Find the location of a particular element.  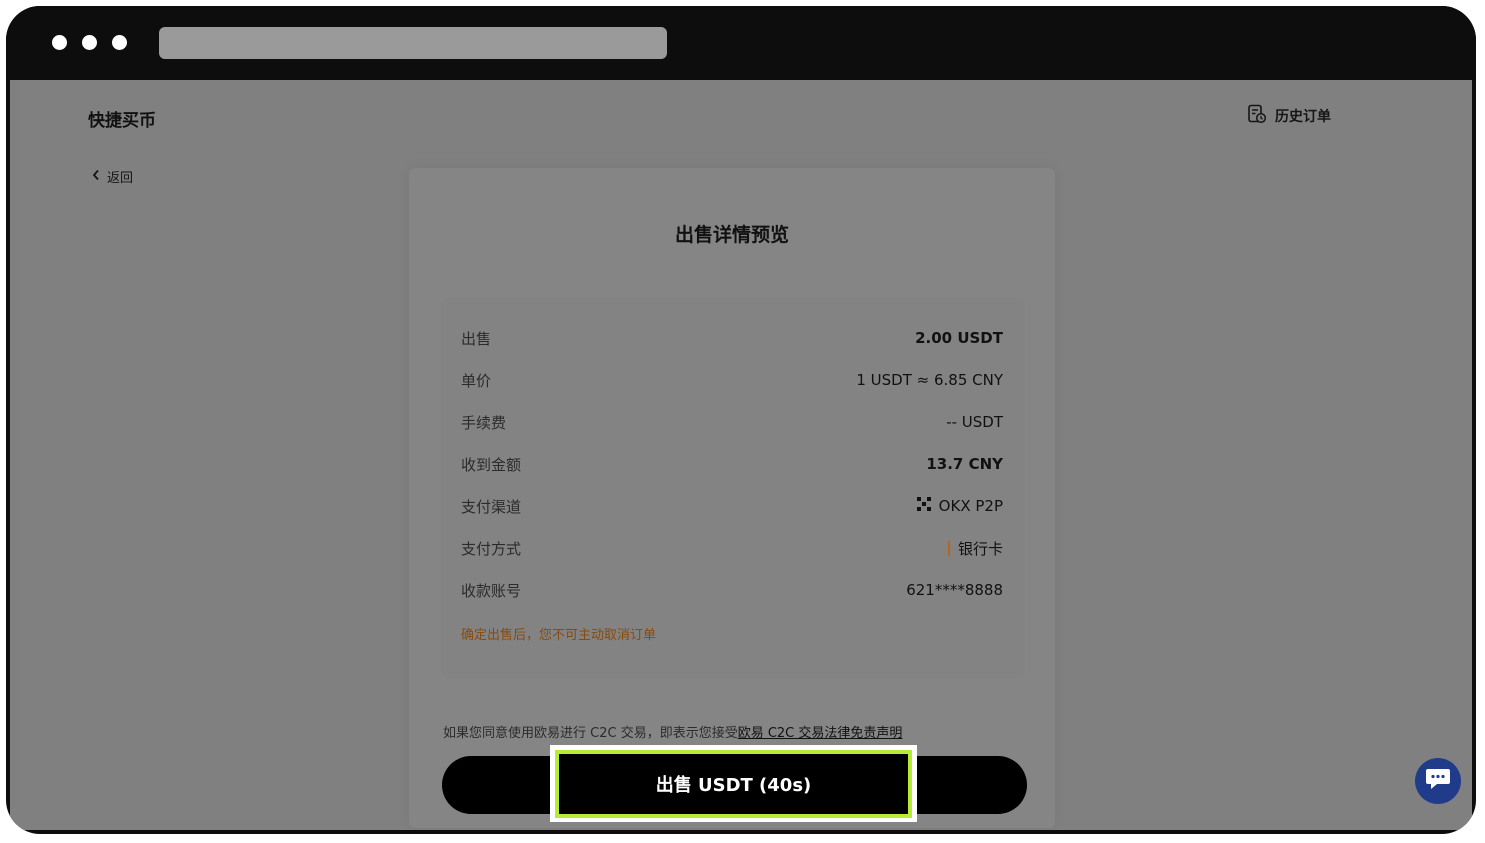

disclaimer-link: 欧易 C2C 交易法律免责声明 is located at coordinates (820, 733).